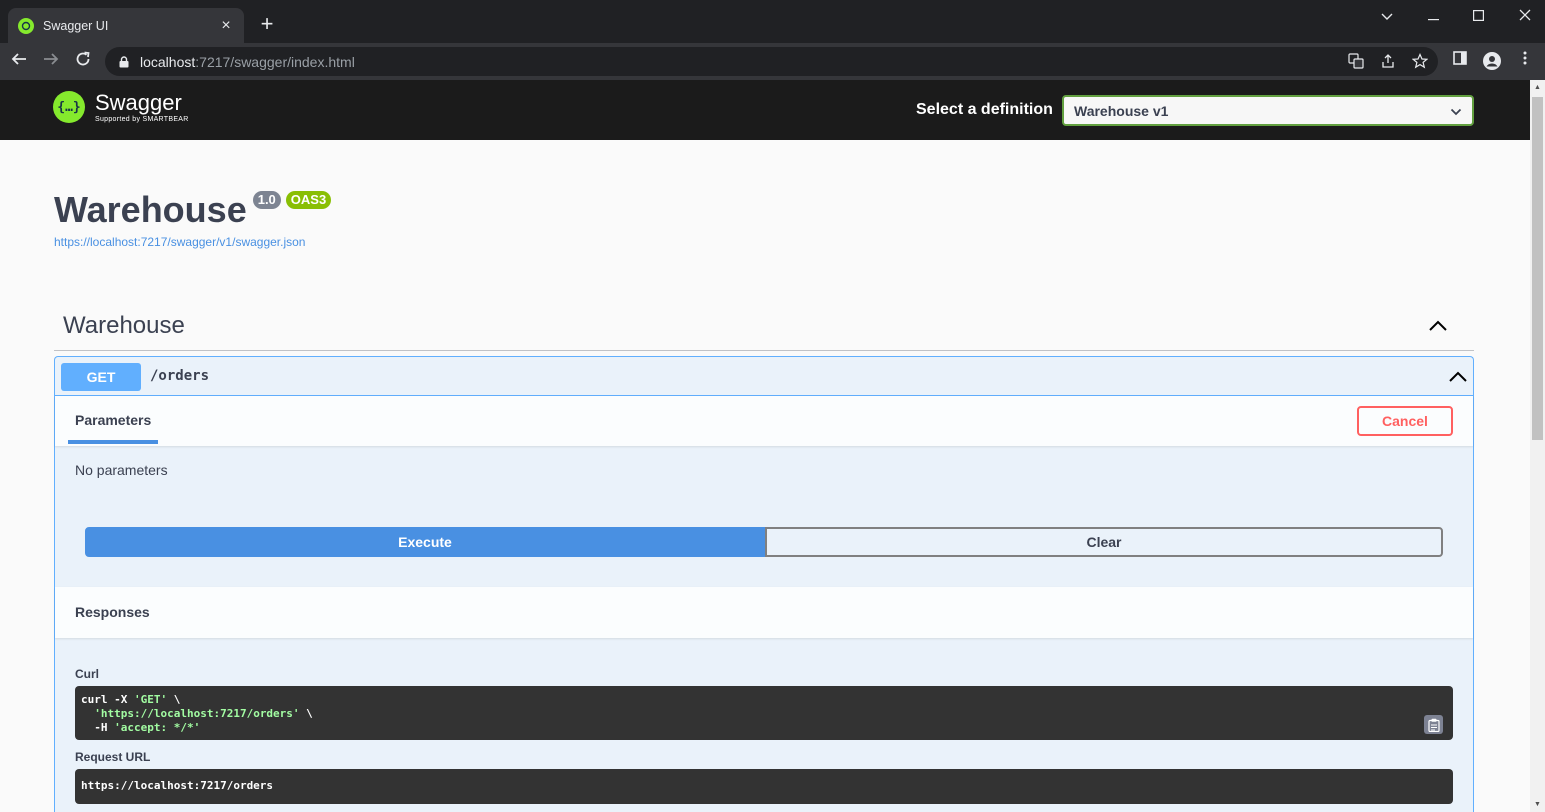 The width and height of the screenshot is (1545, 812). I want to click on request-url-block: https://localhost:7217/orders, so click(764, 786).